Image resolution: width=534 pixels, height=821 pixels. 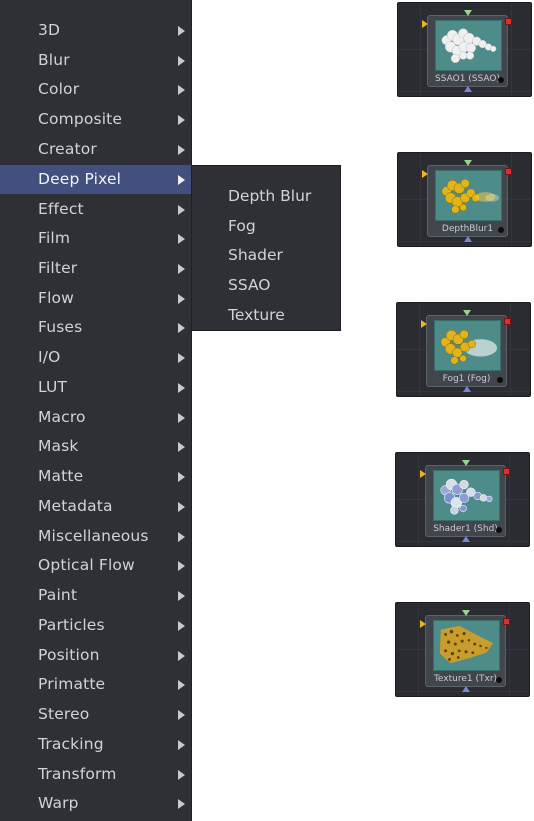 I want to click on texture-node-panel: Texture1 (Txr), so click(x=462, y=649).